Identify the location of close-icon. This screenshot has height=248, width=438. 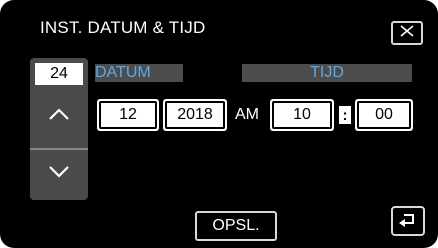
(407, 33).